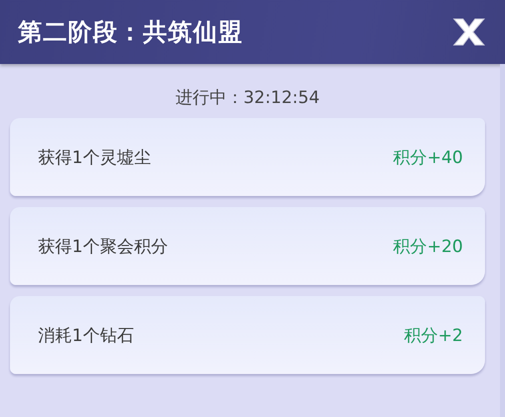 This screenshot has height=417, width=505. What do you see at coordinates (247, 98) in the screenshot?
I see `countdown-text: 进行中：32:12:54` at bounding box center [247, 98].